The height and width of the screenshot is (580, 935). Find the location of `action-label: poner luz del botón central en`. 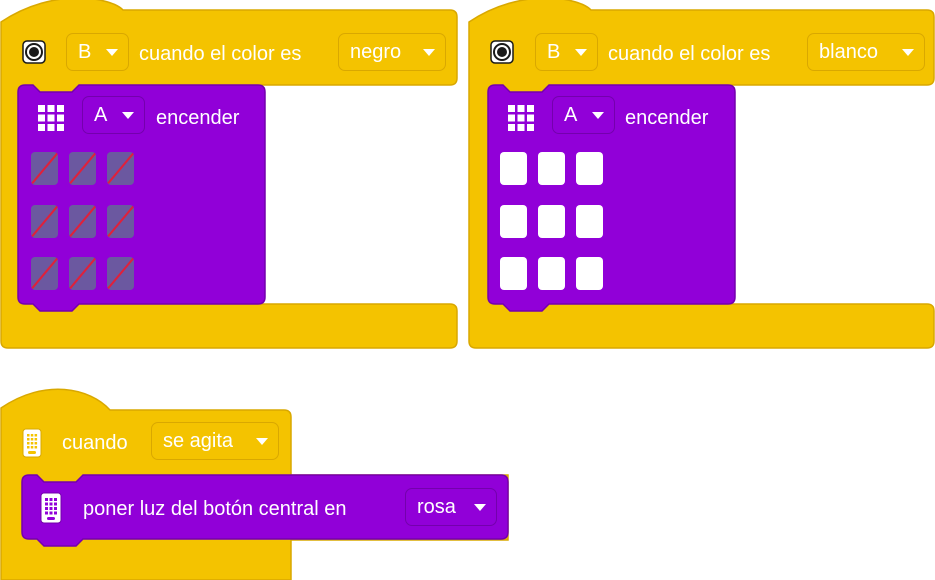

action-label: poner luz del botón central en is located at coordinates (215, 509).